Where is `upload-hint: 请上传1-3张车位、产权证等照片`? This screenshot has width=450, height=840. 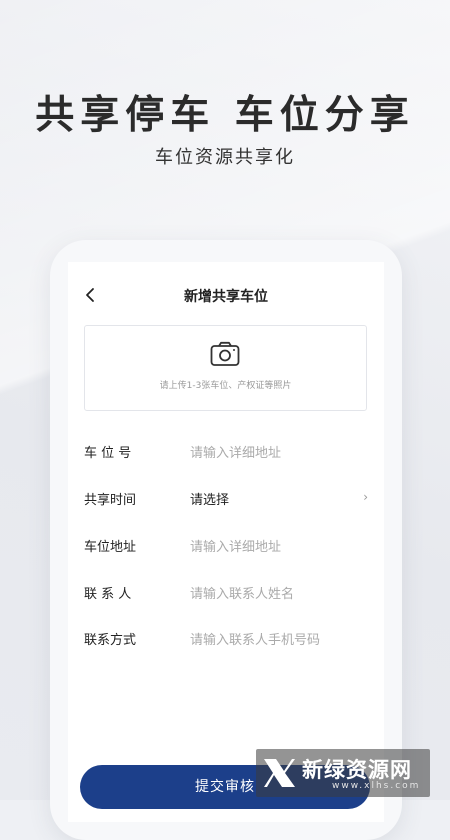
upload-hint: 请上传1-3张车位、产权证等照片 is located at coordinates (225, 386).